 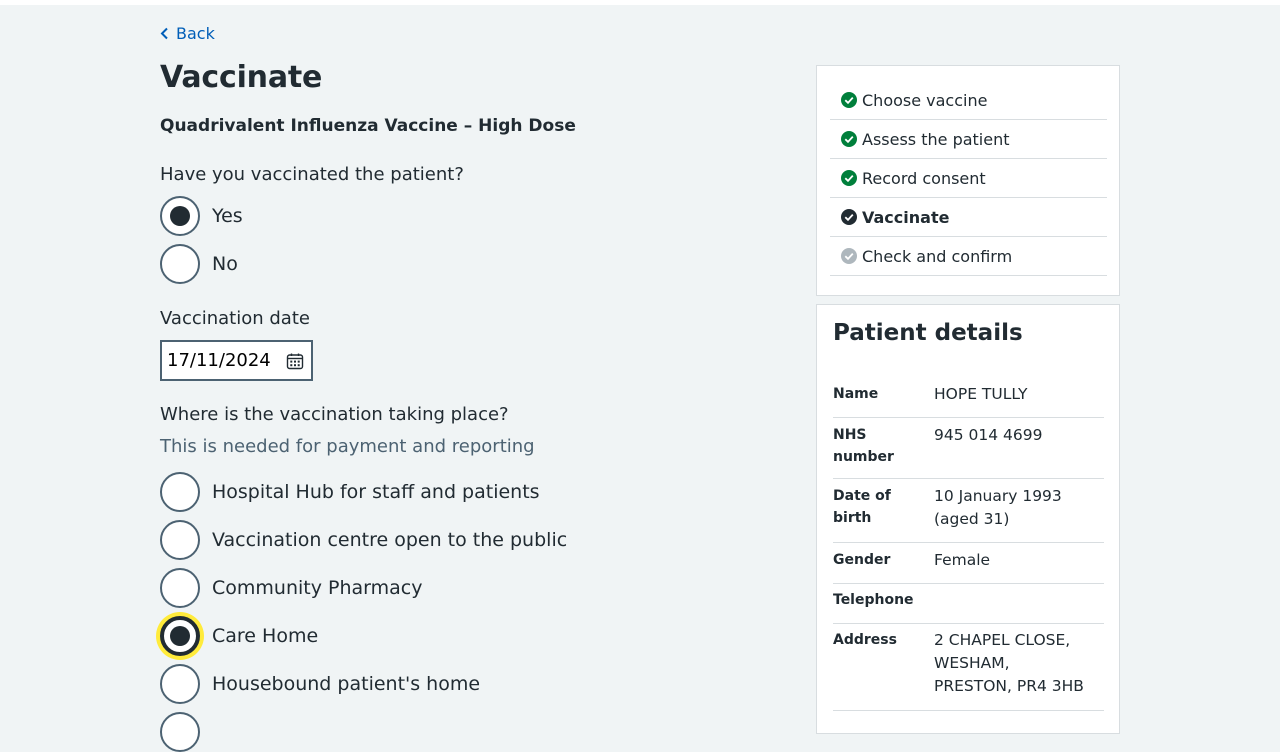 What do you see at coordinates (925, 100) in the screenshot?
I see `task-label: Choose vaccine` at bounding box center [925, 100].